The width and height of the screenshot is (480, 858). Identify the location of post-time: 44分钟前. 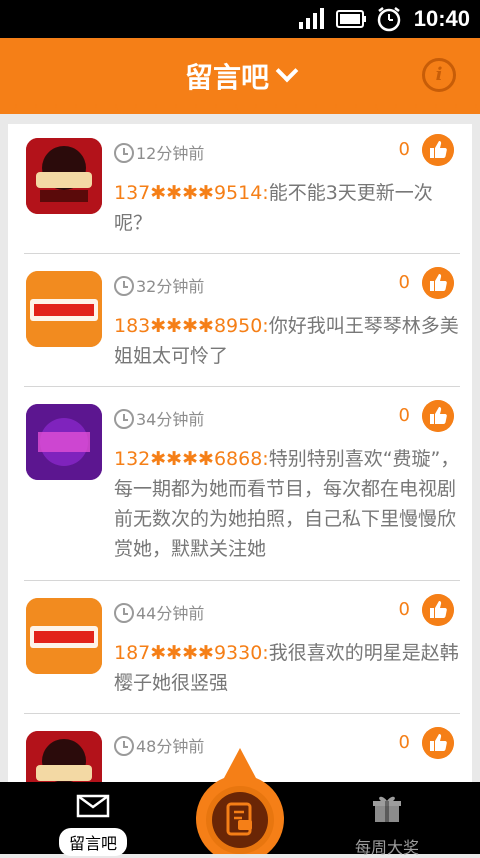
(159, 611).